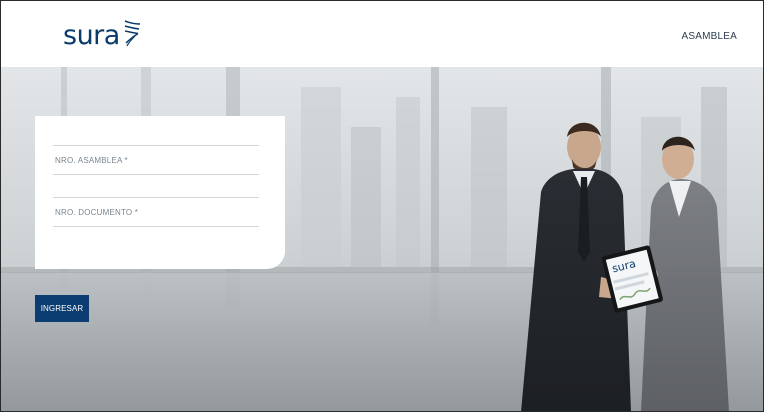  I want to click on assembly-number-field, so click(156, 160).